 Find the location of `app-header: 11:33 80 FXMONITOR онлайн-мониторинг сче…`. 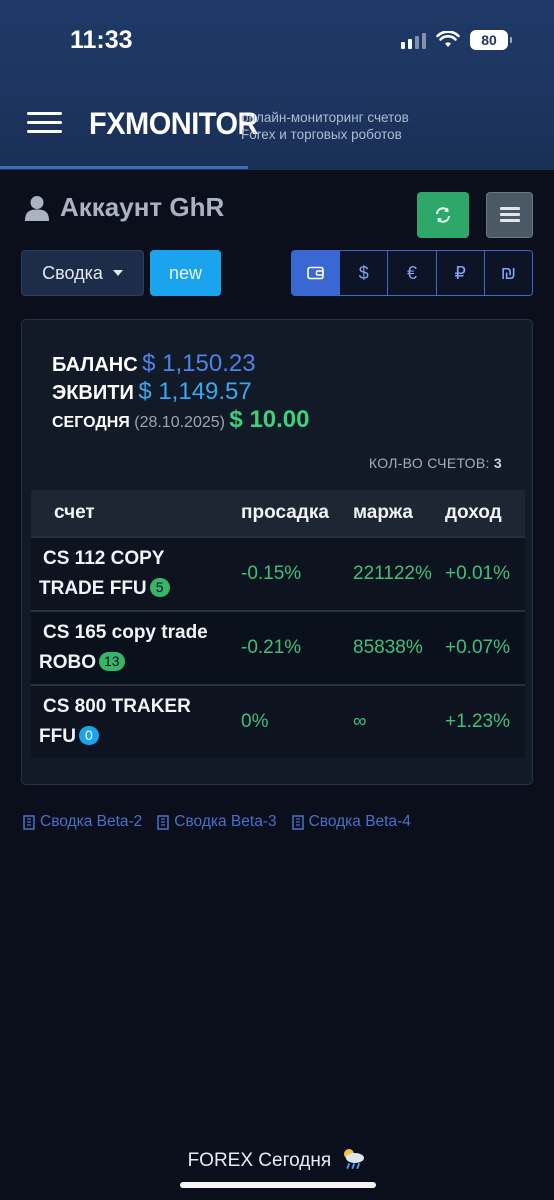

app-header: 11:33 80 FXMONITOR онлайн-мониторинг сче… is located at coordinates (277, 85).